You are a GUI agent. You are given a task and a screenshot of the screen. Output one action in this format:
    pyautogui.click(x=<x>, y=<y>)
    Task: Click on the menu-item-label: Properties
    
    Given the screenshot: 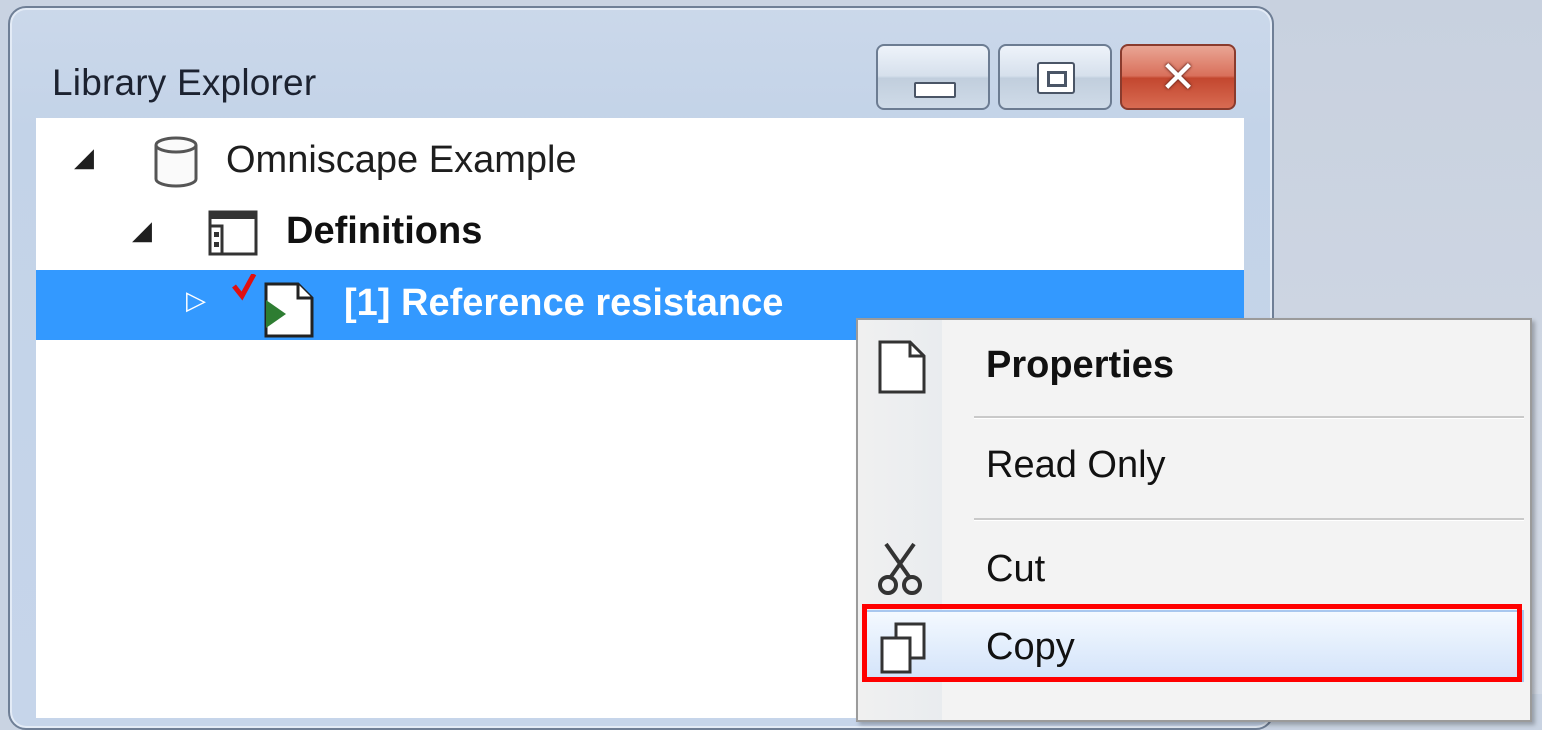 What is the action you would take?
    pyautogui.click(x=1080, y=365)
    